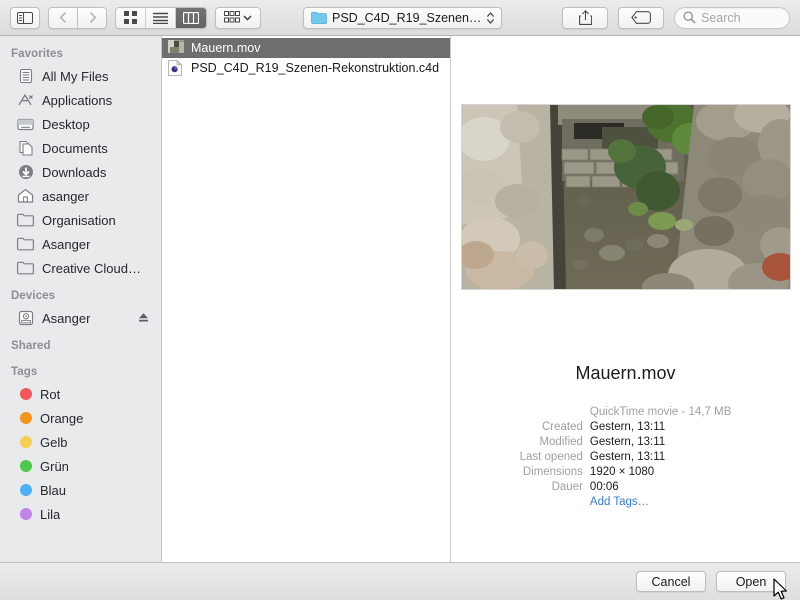  I want to click on table-row: Modified Gestern, 13:11, so click(626, 443).